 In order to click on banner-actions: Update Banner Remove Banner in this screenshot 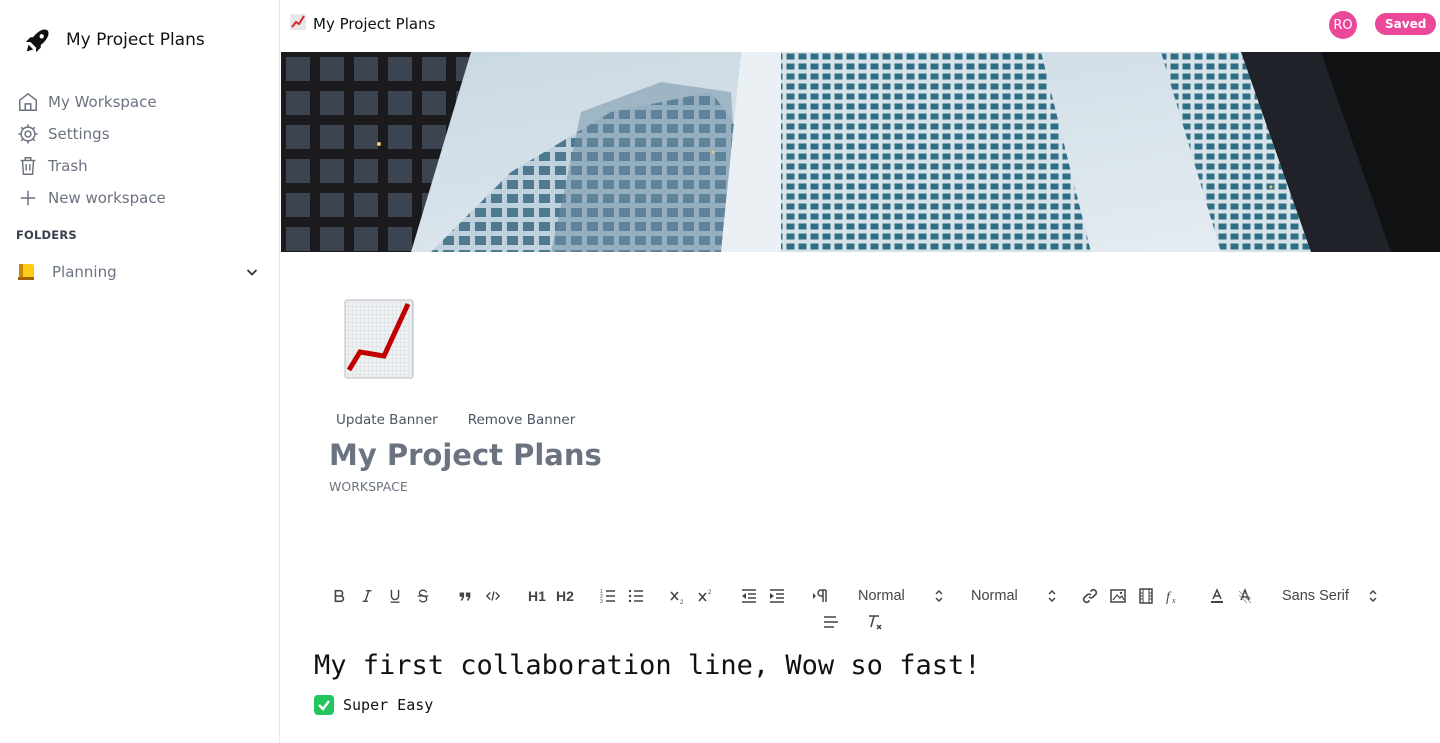, I will do `click(463, 420)`.